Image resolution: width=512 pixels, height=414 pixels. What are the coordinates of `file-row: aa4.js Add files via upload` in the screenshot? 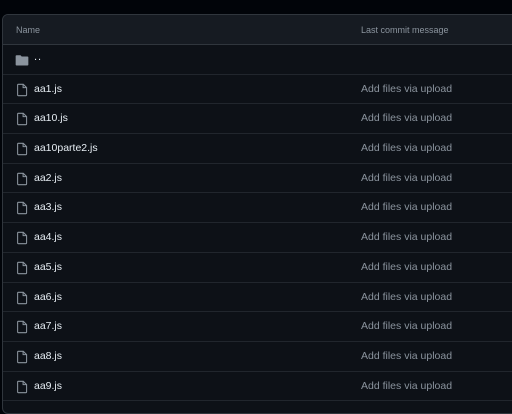 It's located at (257, 238).